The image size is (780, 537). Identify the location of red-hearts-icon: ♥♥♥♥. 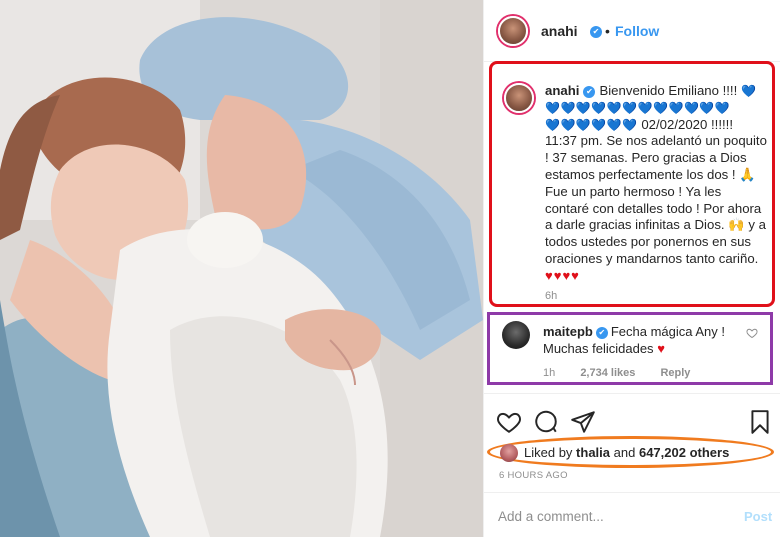
(562, 275).